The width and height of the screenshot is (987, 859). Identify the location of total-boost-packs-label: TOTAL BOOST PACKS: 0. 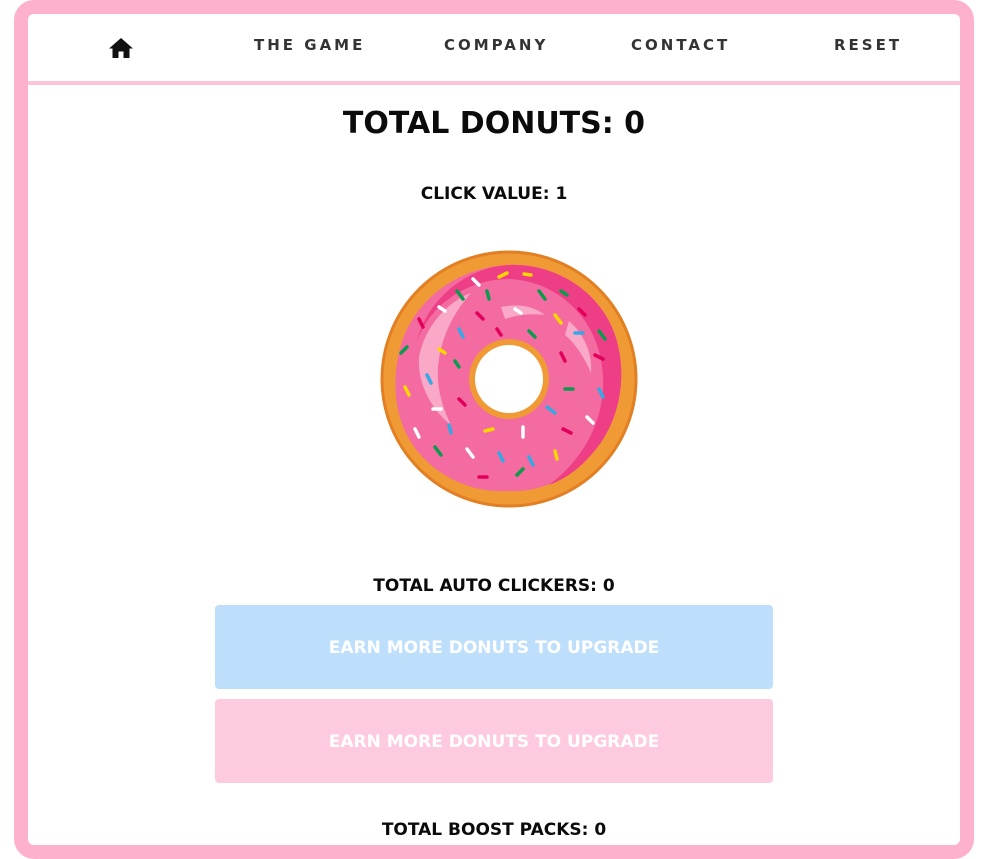
(494, 830).